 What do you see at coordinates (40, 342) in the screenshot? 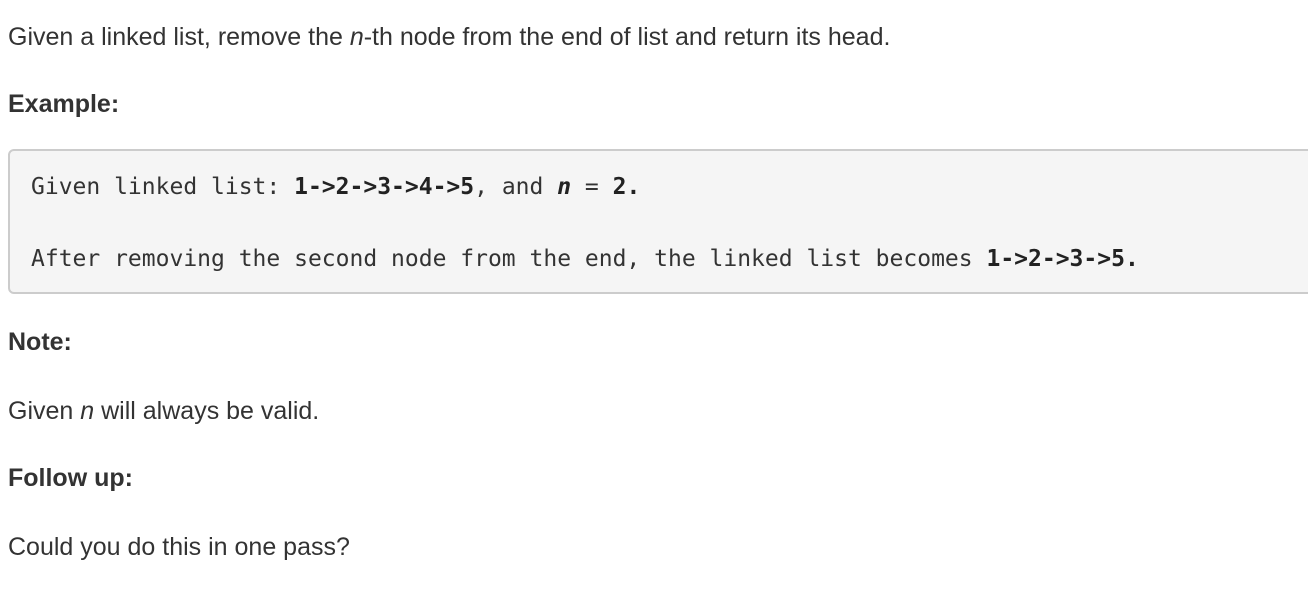
I see `note-heading: Note:` at bounding box center [40, 342].